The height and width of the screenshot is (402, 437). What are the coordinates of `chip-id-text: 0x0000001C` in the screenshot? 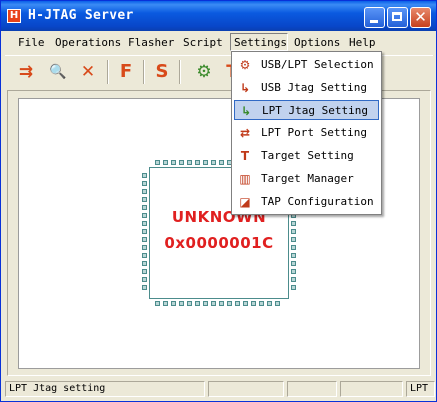 It's located at (219, 243).